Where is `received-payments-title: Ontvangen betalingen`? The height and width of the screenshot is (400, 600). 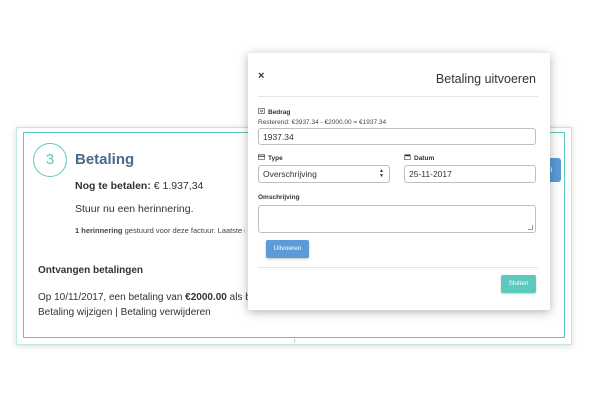 received-payments-title: Ontvangen betalingen is located at coordinates (91, 270).